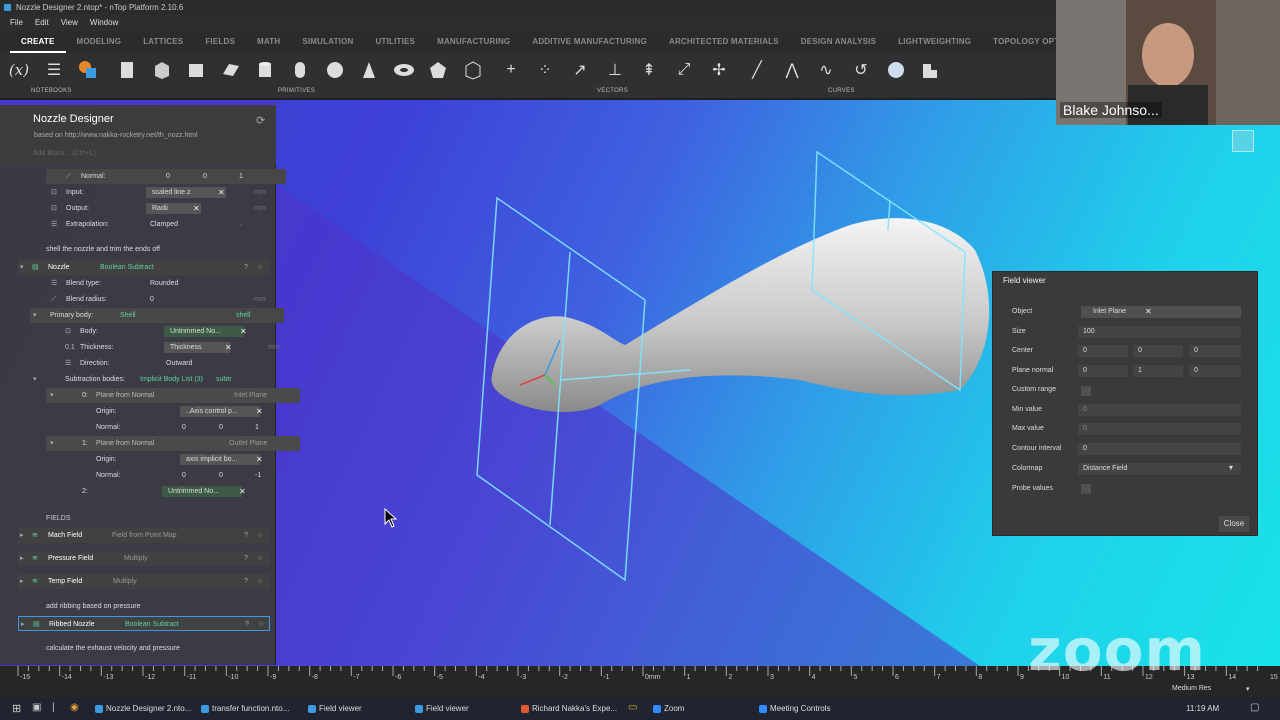 The height and width of the screenshot is (720, 1280). What do you see at coordinates (545, 70) in the screenshot?
I see `point-cloud-icon: ⁘` at bounding box center [545, 70].